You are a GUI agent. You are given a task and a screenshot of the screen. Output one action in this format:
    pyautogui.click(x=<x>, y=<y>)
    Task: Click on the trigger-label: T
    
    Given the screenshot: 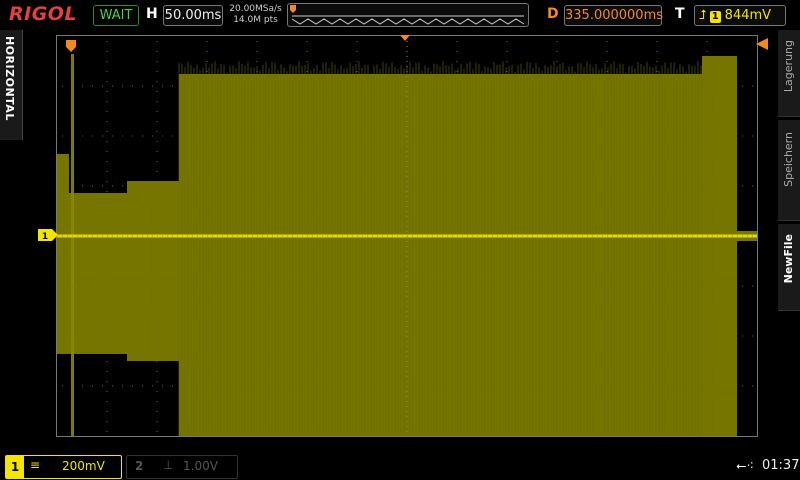 What is the action you would take?
    pyautogui.click(x=680, y=14)
    